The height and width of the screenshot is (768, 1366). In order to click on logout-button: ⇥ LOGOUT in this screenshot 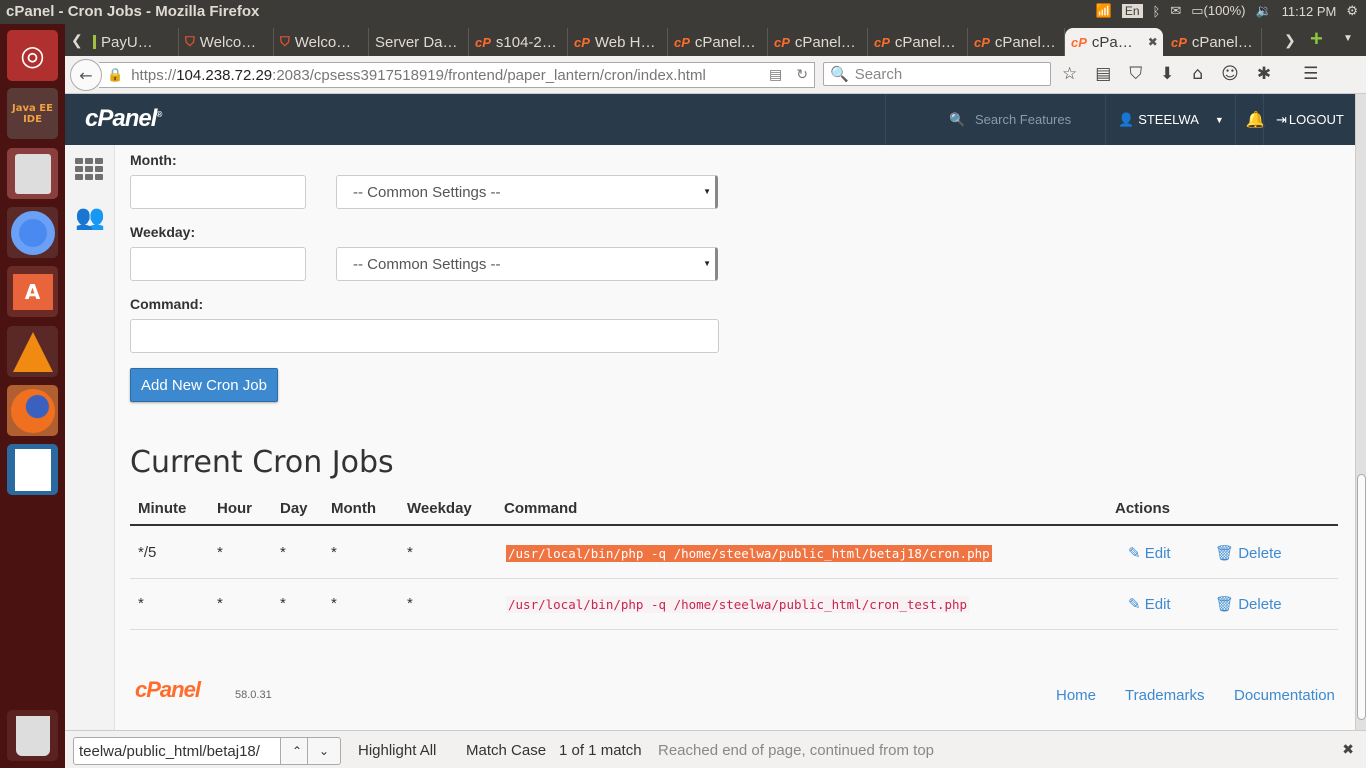, I will do `click(1309, 119)`.